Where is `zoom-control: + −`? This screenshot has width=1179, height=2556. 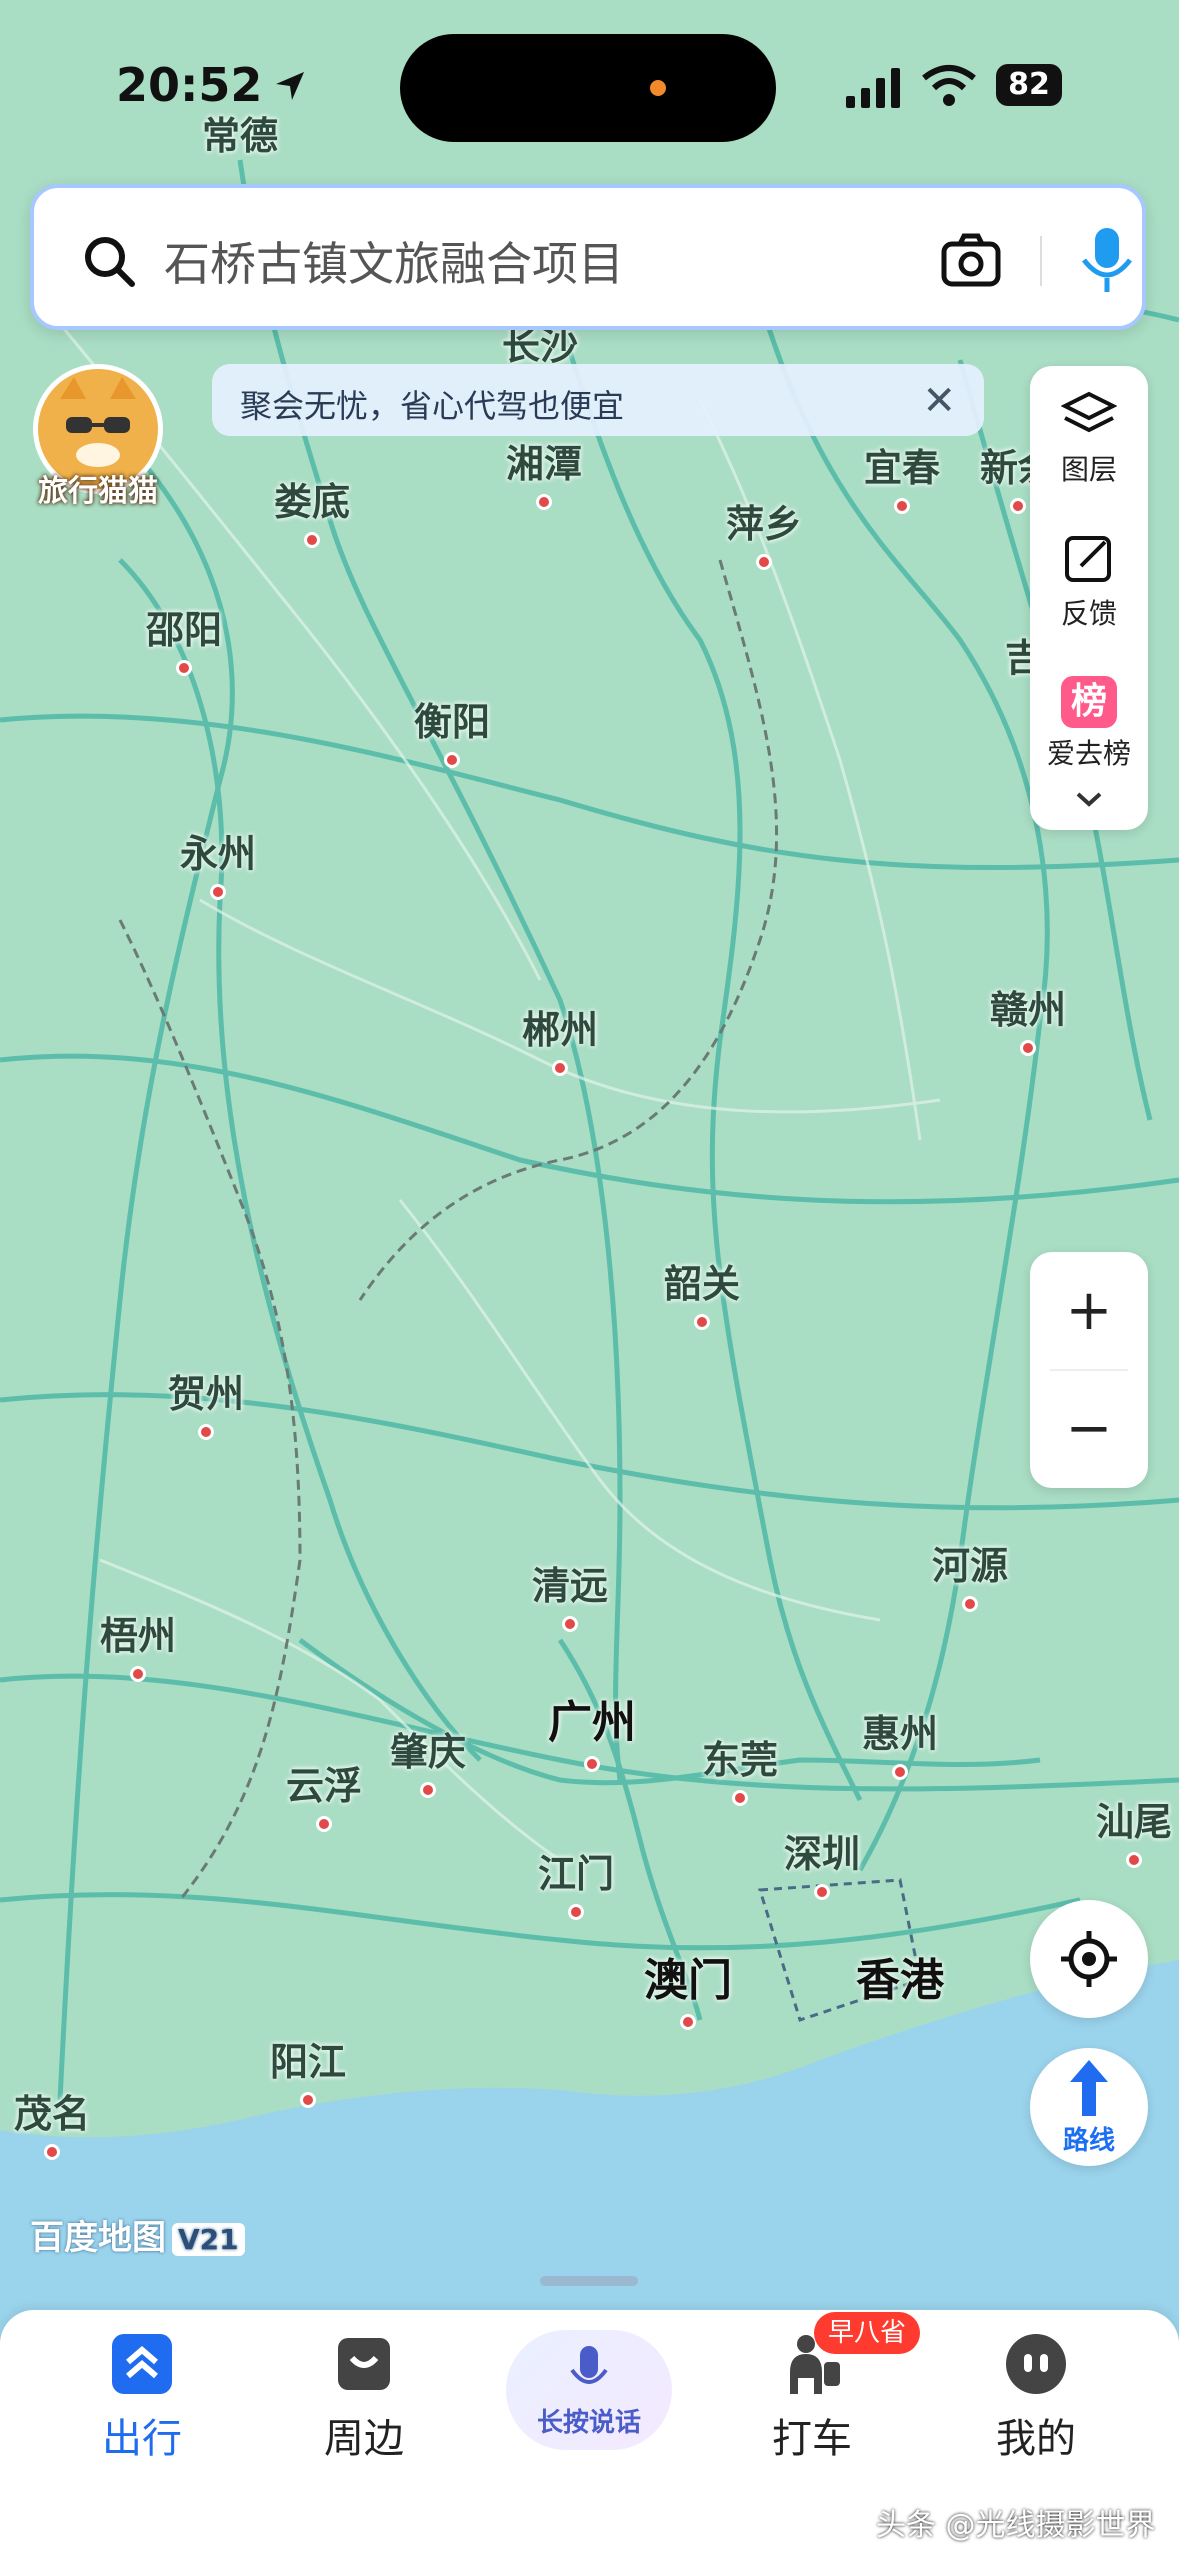
zoom-control: + − is located at coordinates (1089, 1370).